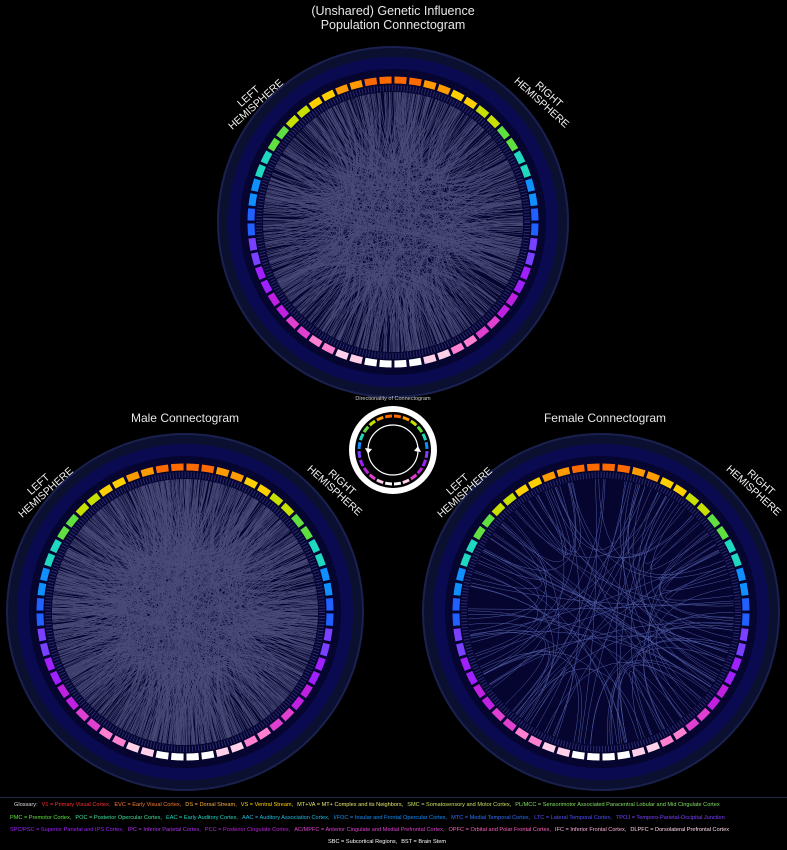  Describe the element at coordinates (350, 805) in the screenshot. I see `glossary-item: MT+VA = MT+ Complex and its Neighbors,` at that location.